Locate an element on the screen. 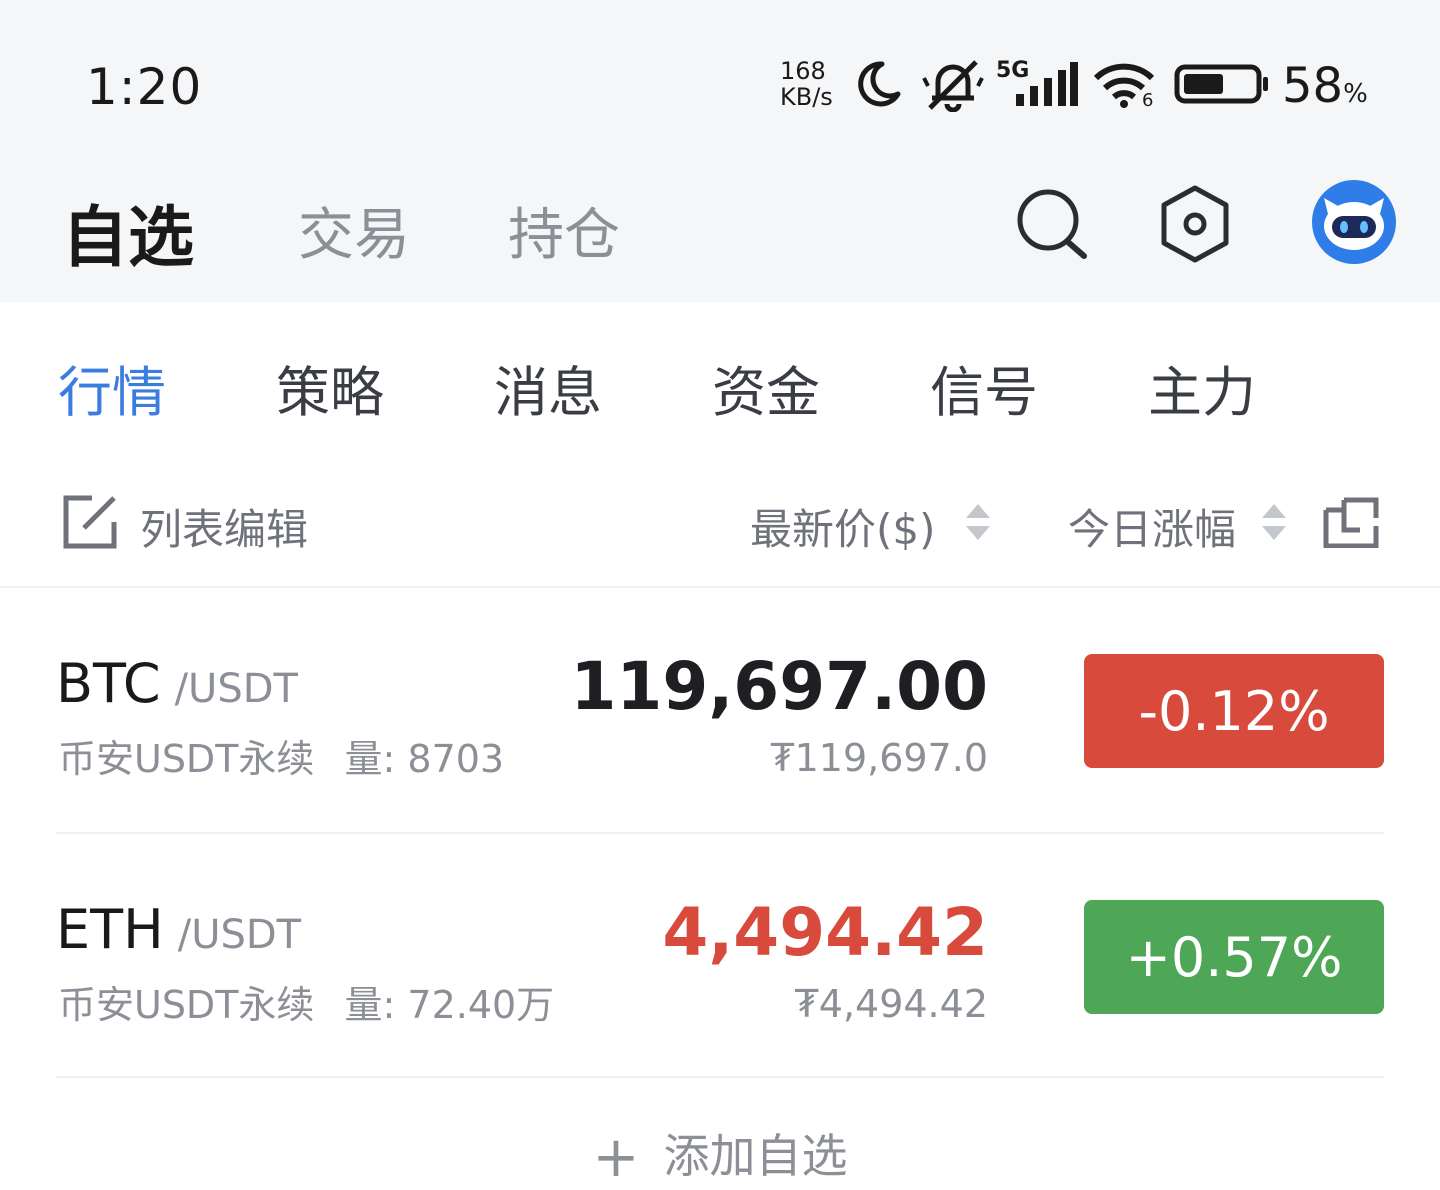  converted-price: ₮119,697.0 is located at coordinates (879, 758).